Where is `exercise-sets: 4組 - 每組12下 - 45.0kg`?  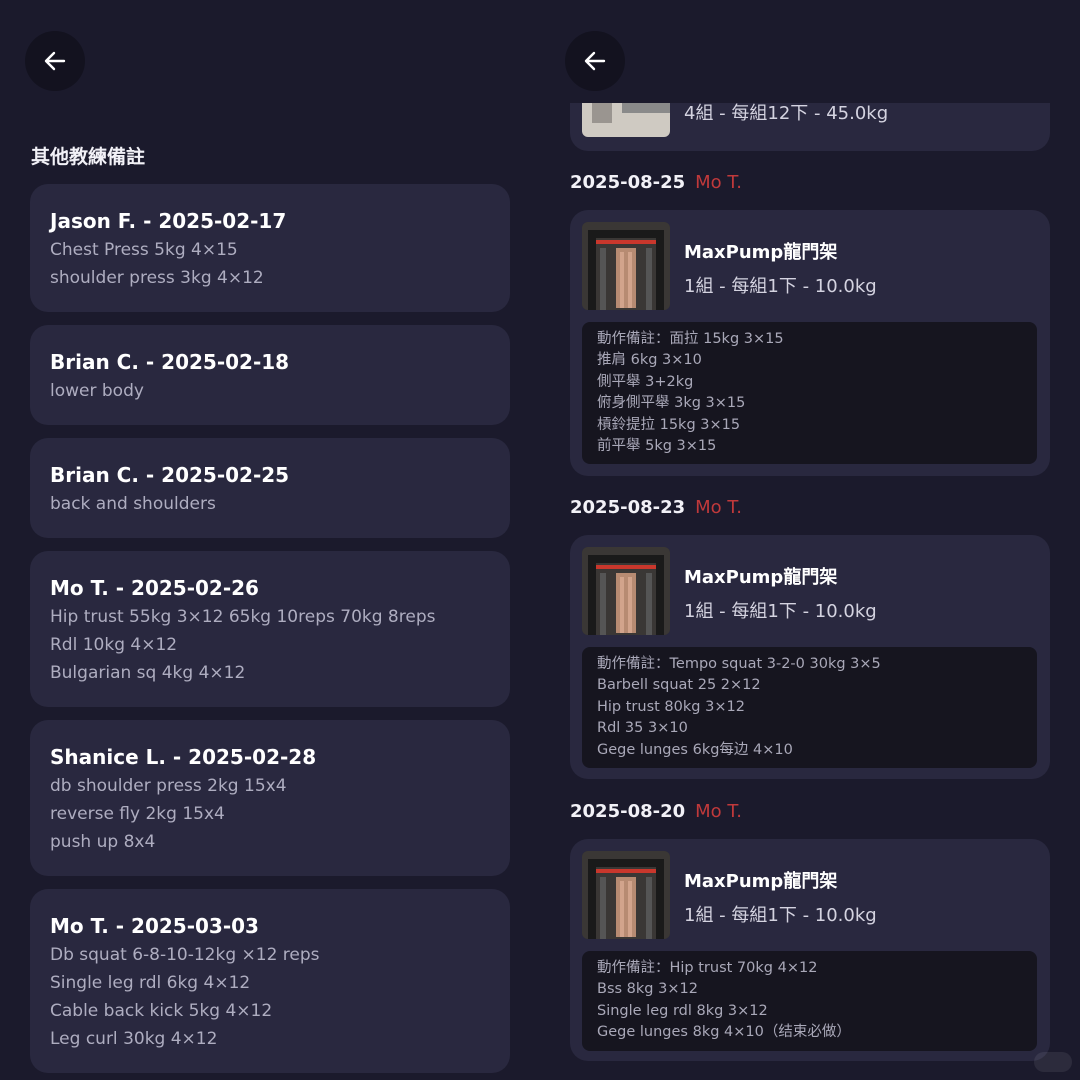 exercise-sets: 4組 - 每組12下 - 45.0kg is located at coordinates (786, 113).